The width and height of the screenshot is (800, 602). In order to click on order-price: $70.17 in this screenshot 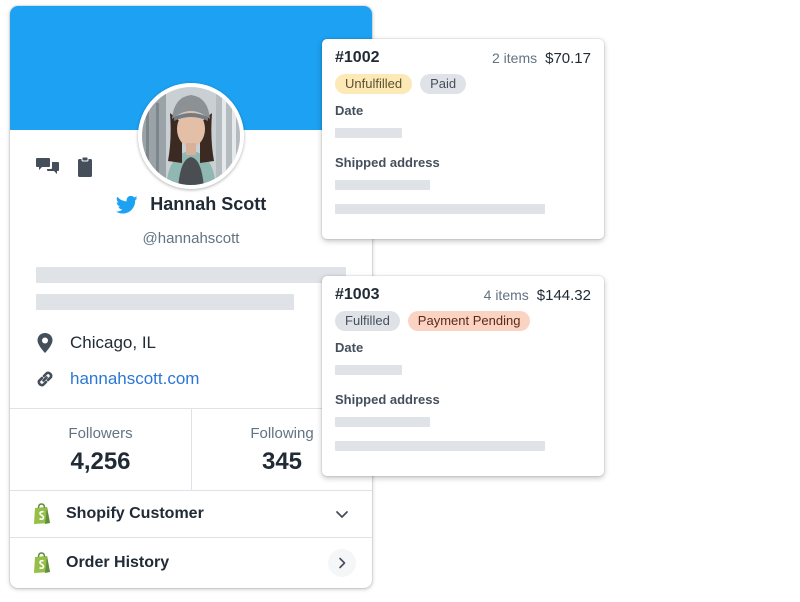, I will do `click(568, 58)`.